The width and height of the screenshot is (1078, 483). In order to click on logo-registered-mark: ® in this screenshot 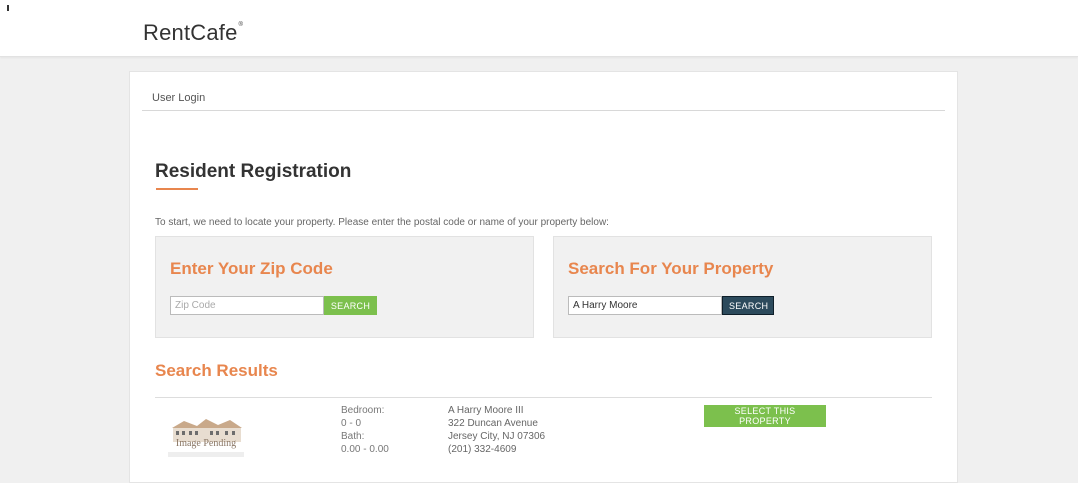, I will do `click(241, 25)`.